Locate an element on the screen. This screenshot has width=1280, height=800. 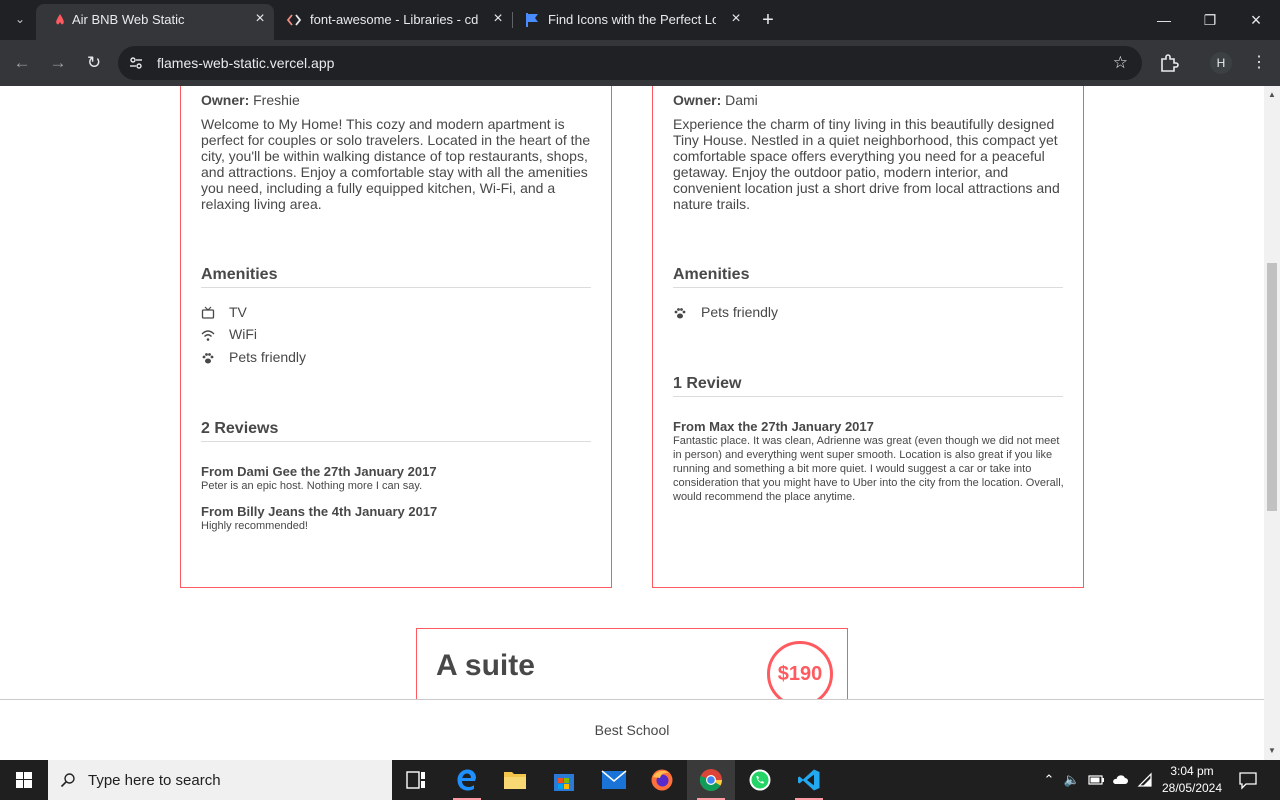
whatsapp-app is located at coordinates (760, 780).